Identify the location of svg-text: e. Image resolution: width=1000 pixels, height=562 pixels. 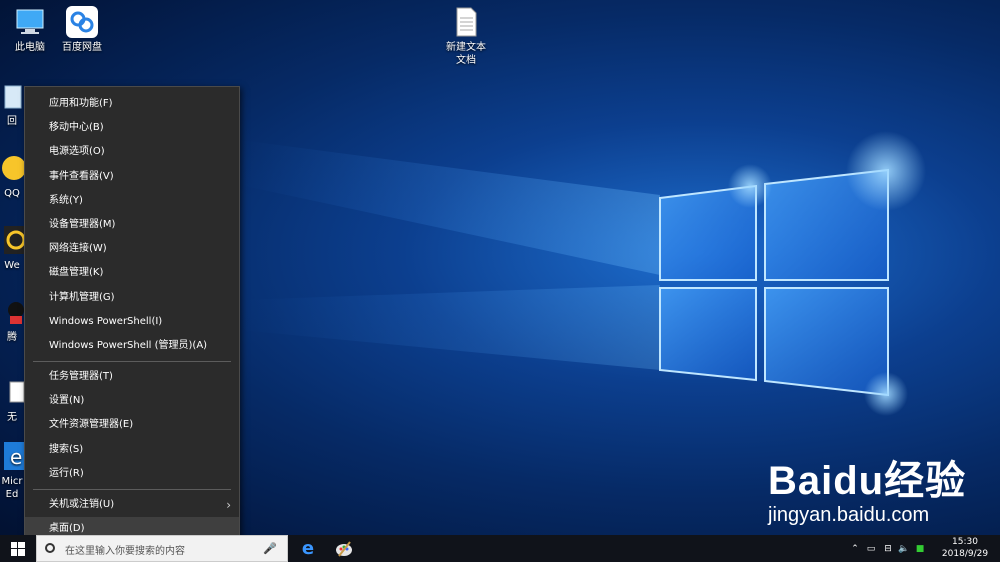
(16, 457).